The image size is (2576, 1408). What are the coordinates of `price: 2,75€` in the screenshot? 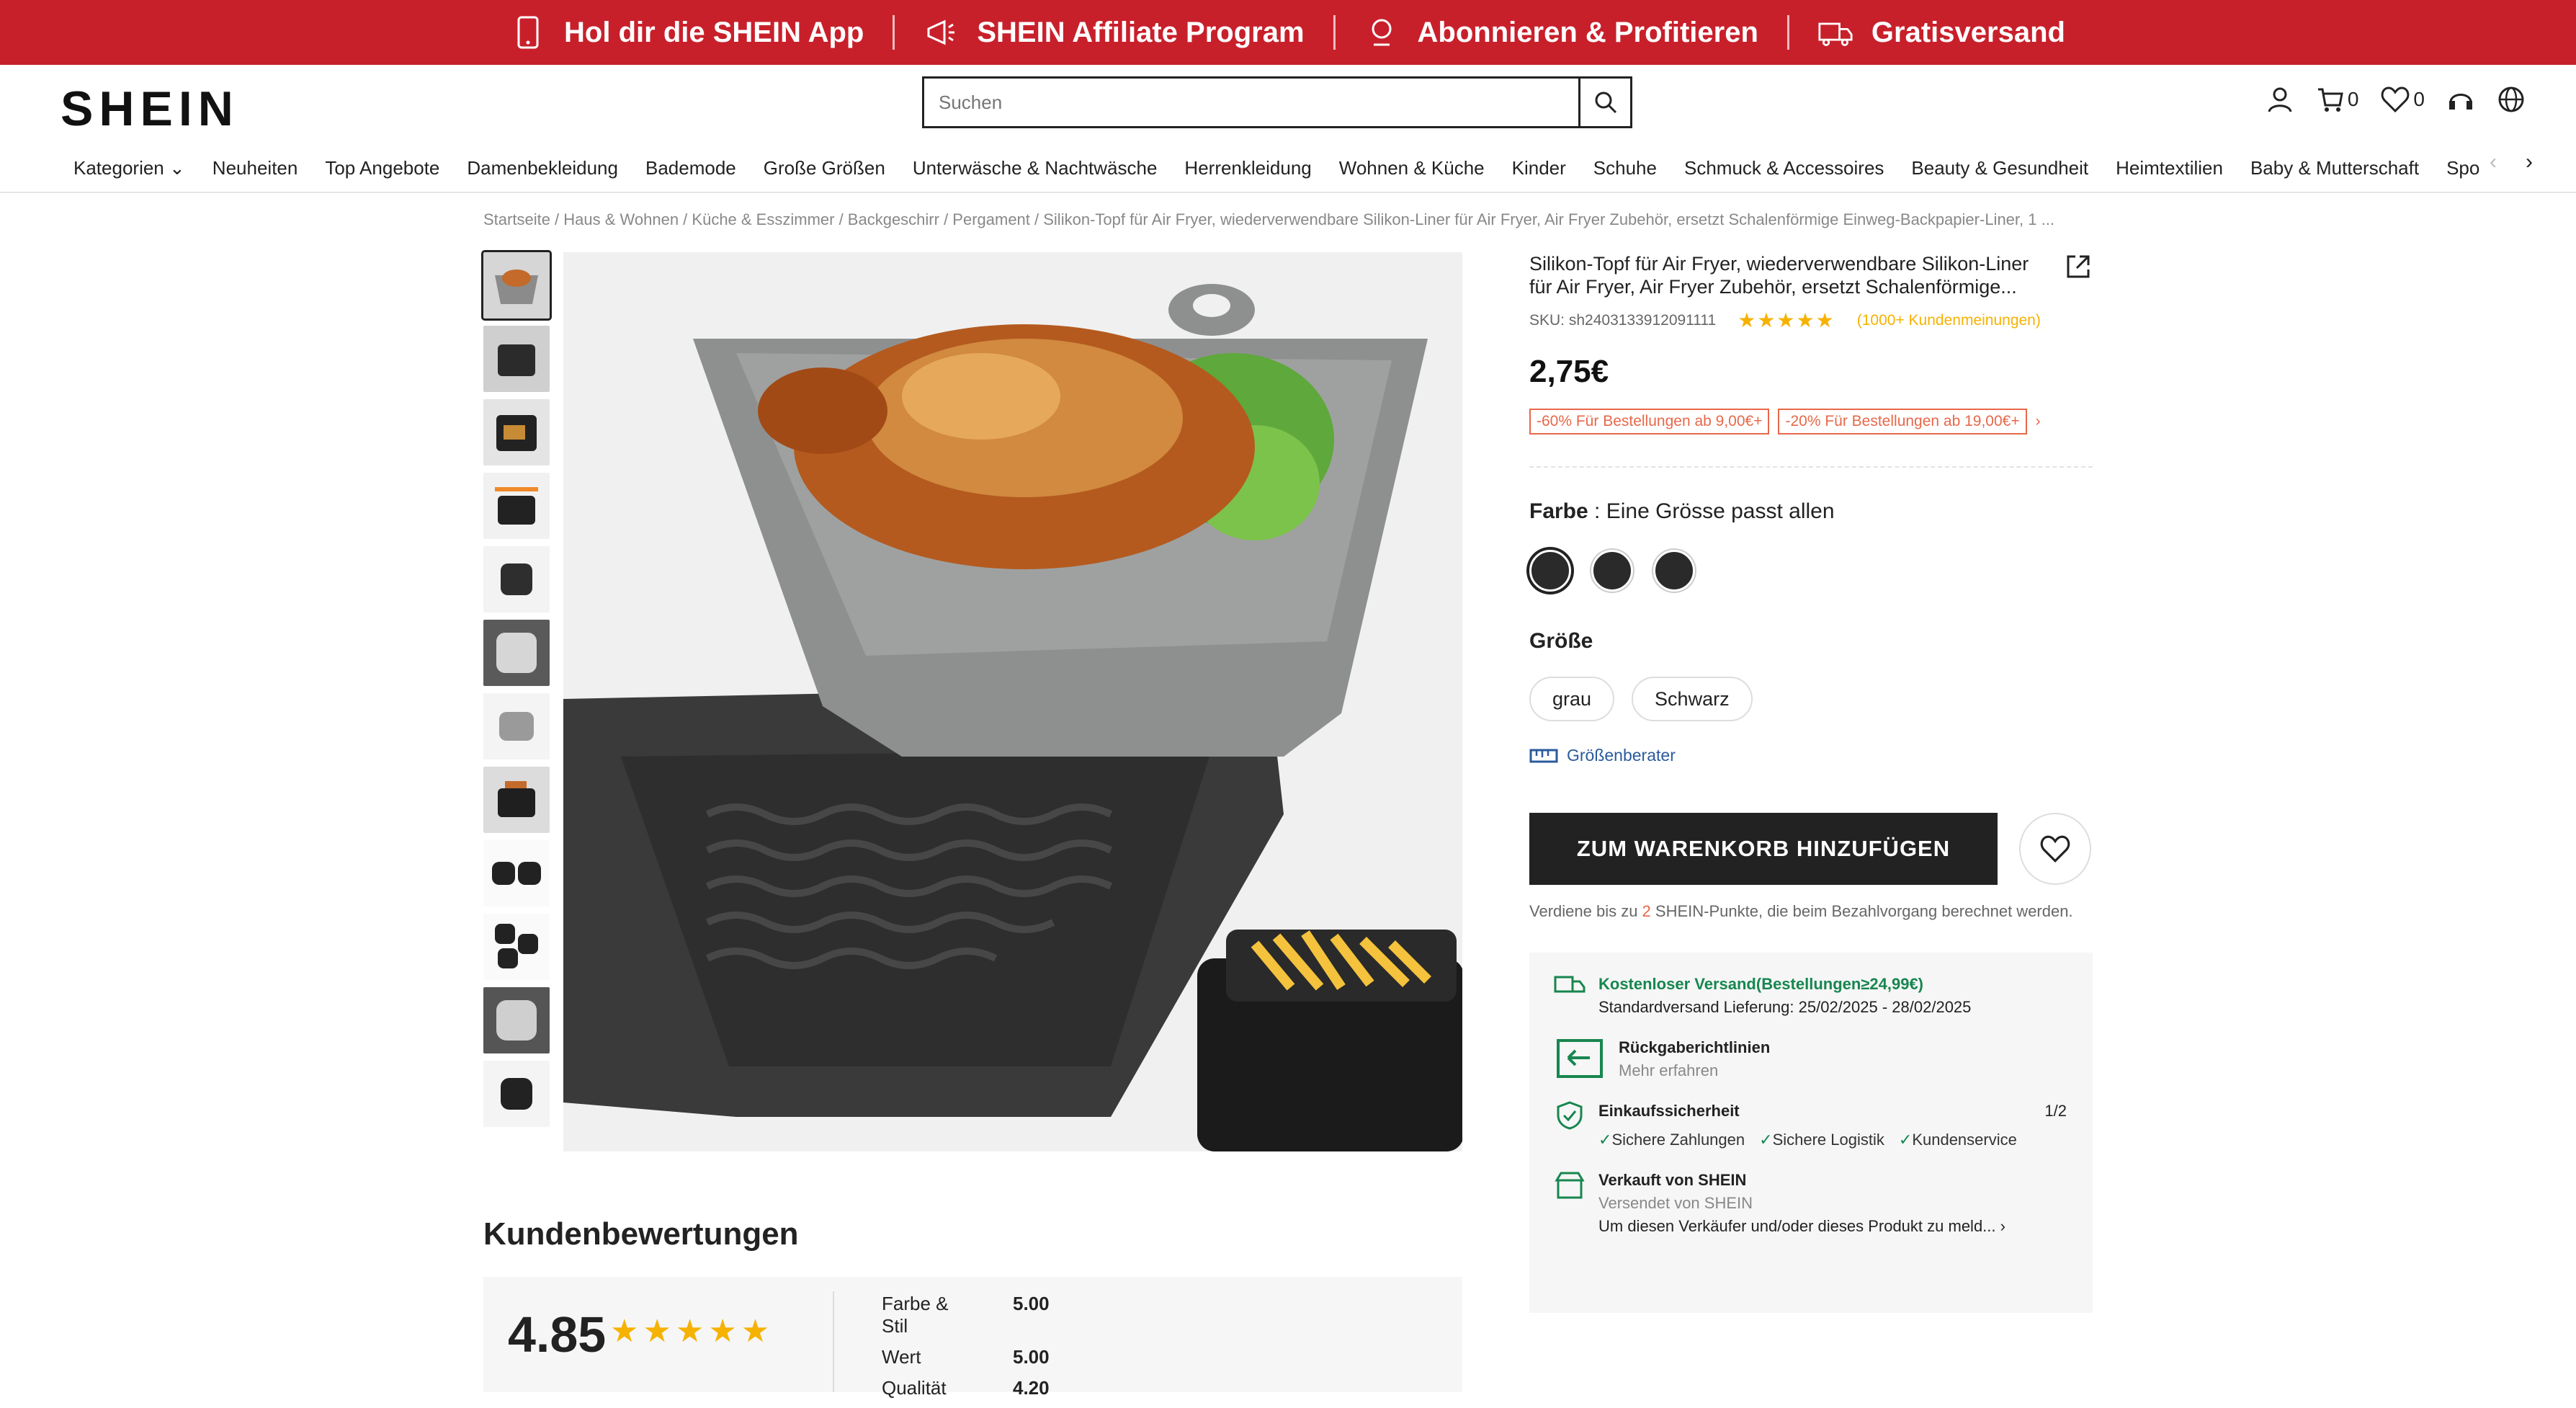 It's located at (1569, 371).